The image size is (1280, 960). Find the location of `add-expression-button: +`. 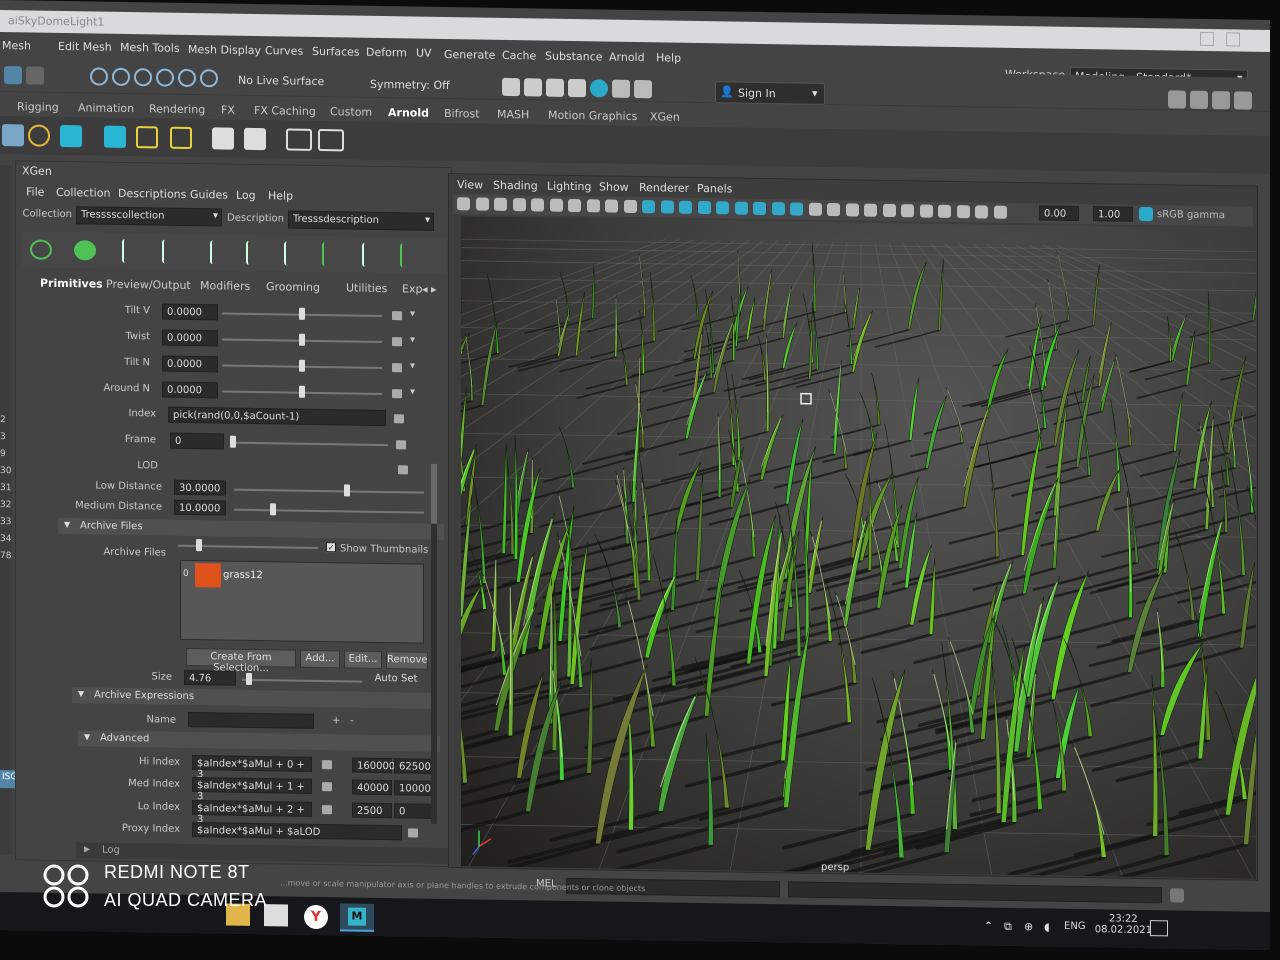

add-expression-button: + is located at coordinates (336, 720).